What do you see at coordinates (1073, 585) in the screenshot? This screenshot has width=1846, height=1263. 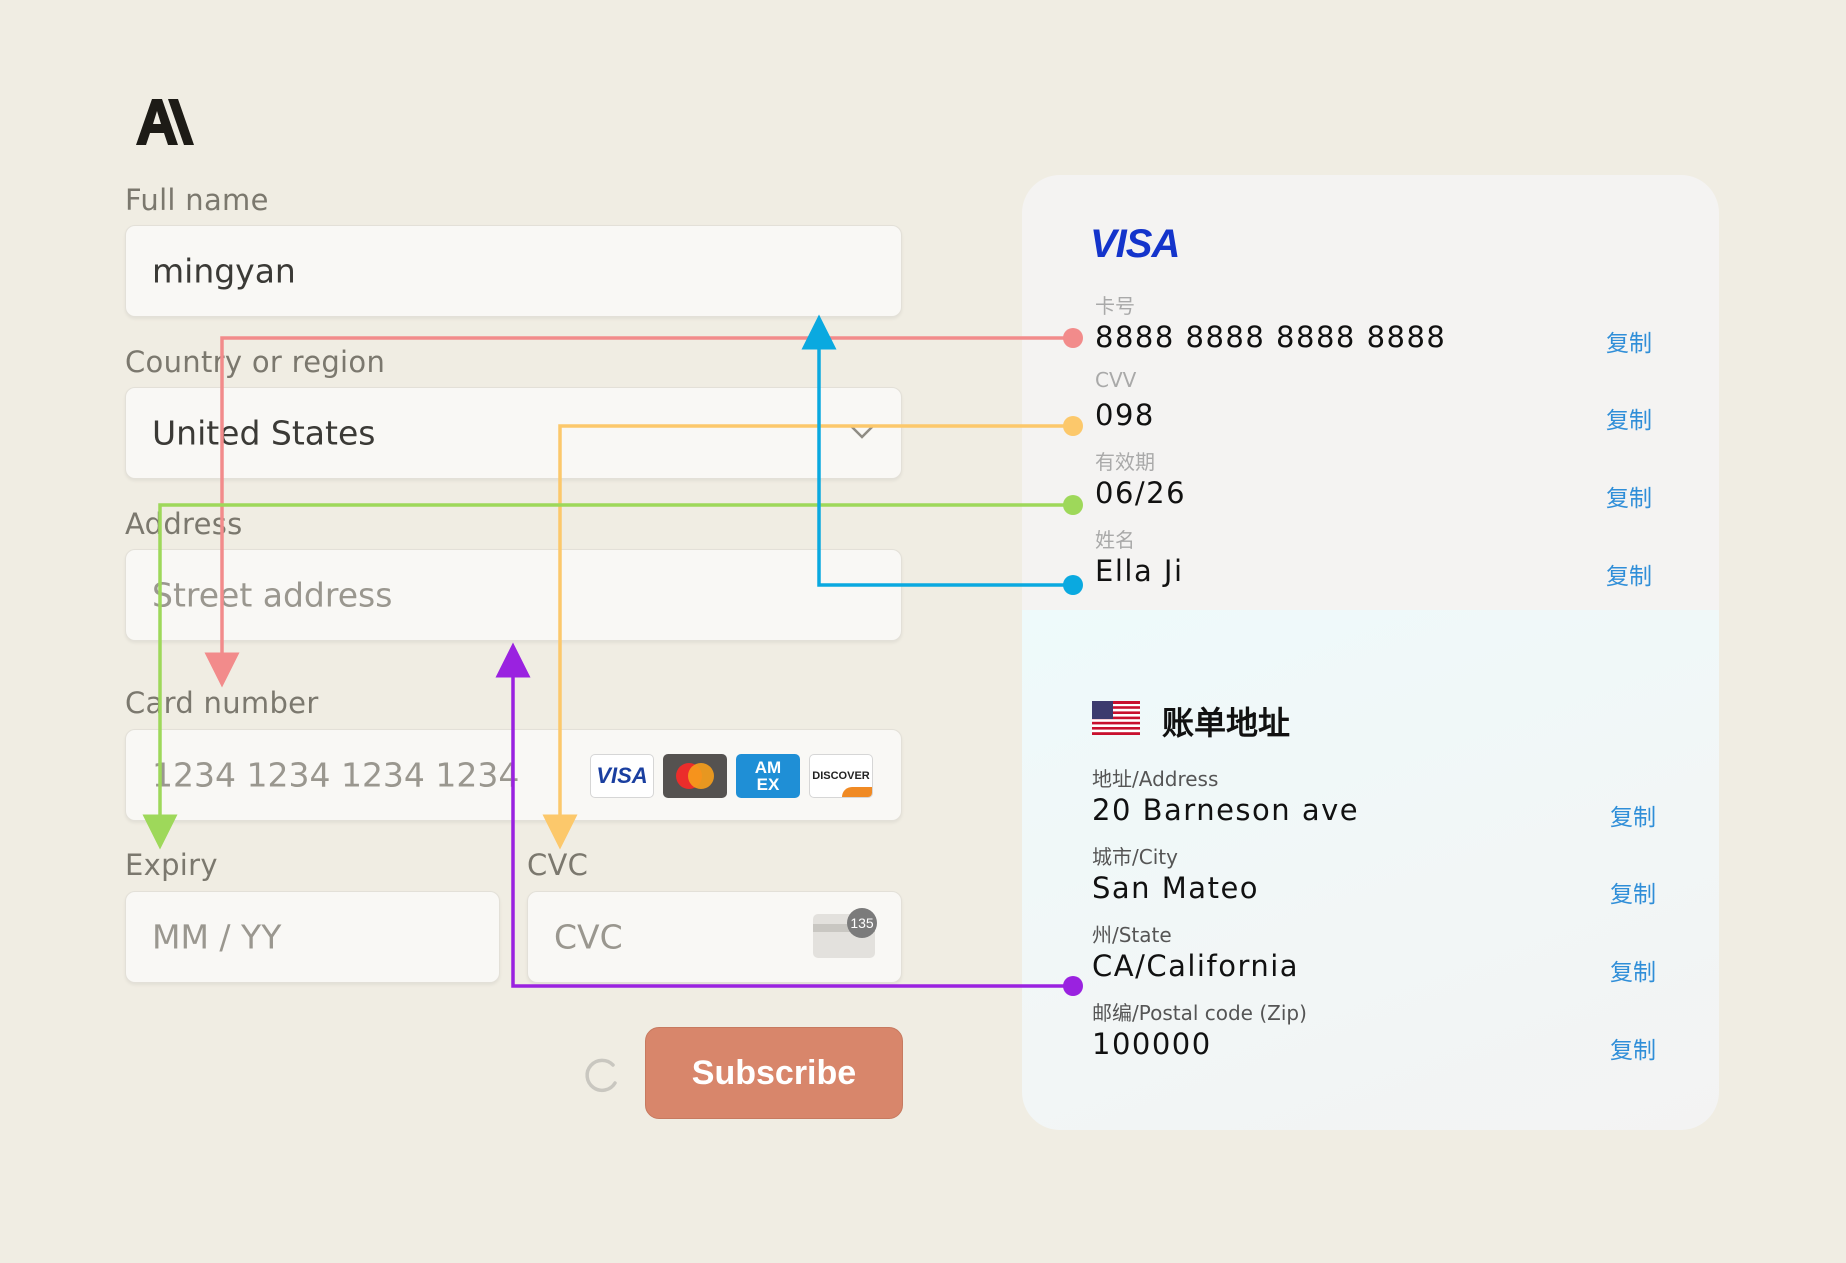 I see `name-connector-dot` at bounding box center [1073, 585].